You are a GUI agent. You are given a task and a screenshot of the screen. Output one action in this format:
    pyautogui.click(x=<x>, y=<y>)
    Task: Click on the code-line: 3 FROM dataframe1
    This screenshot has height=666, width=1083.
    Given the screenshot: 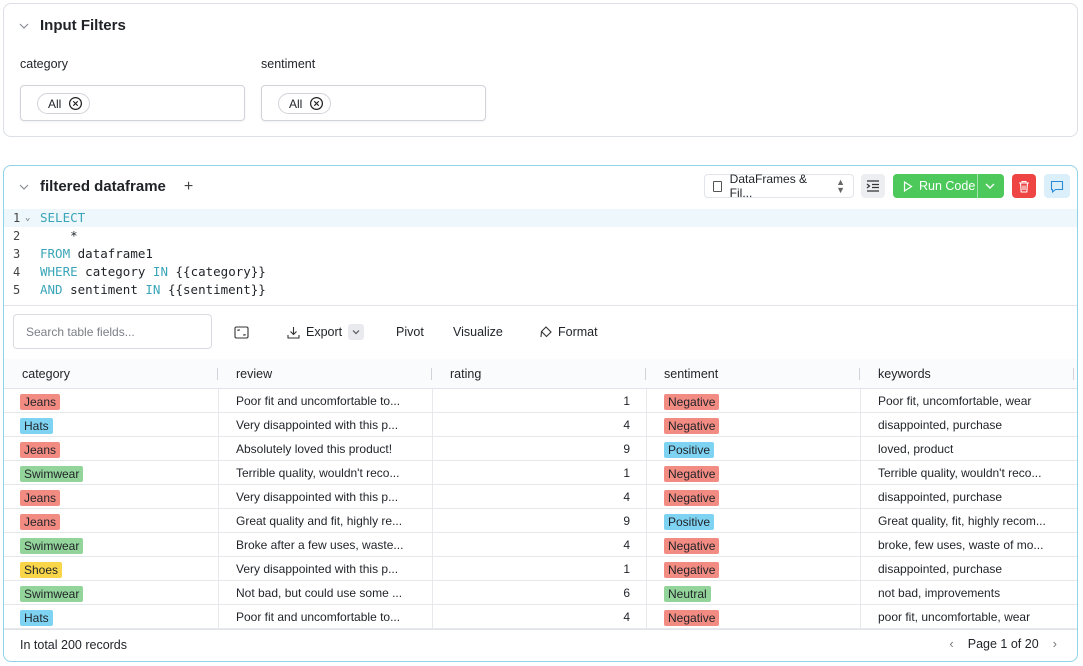 What is the action you would take?
    pyautogui.click(x=540, y=254)
    